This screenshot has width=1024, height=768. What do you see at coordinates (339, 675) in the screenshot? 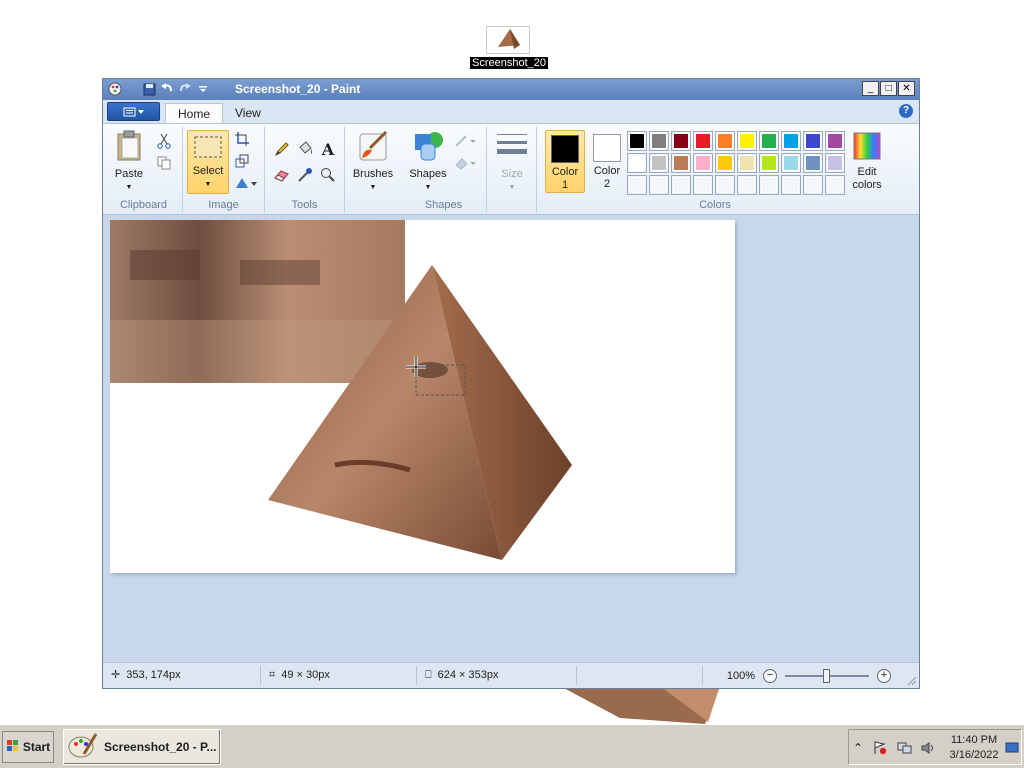
I see `status-selection-size: ⌗ 49 × 30px` at bounding box center [339, 675].